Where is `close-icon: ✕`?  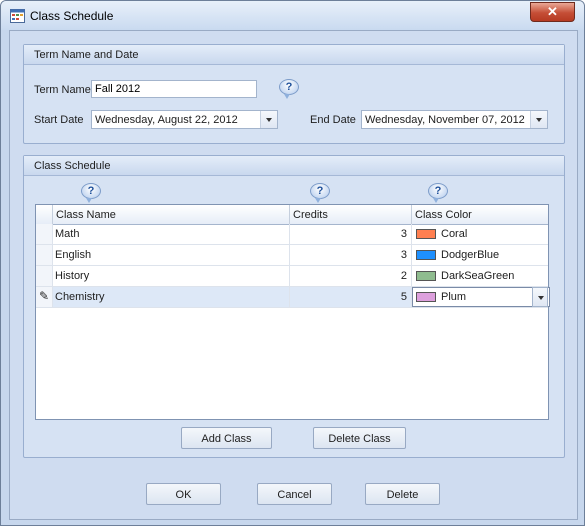
close-icon: ✕ is located at coordinates (552, 11).